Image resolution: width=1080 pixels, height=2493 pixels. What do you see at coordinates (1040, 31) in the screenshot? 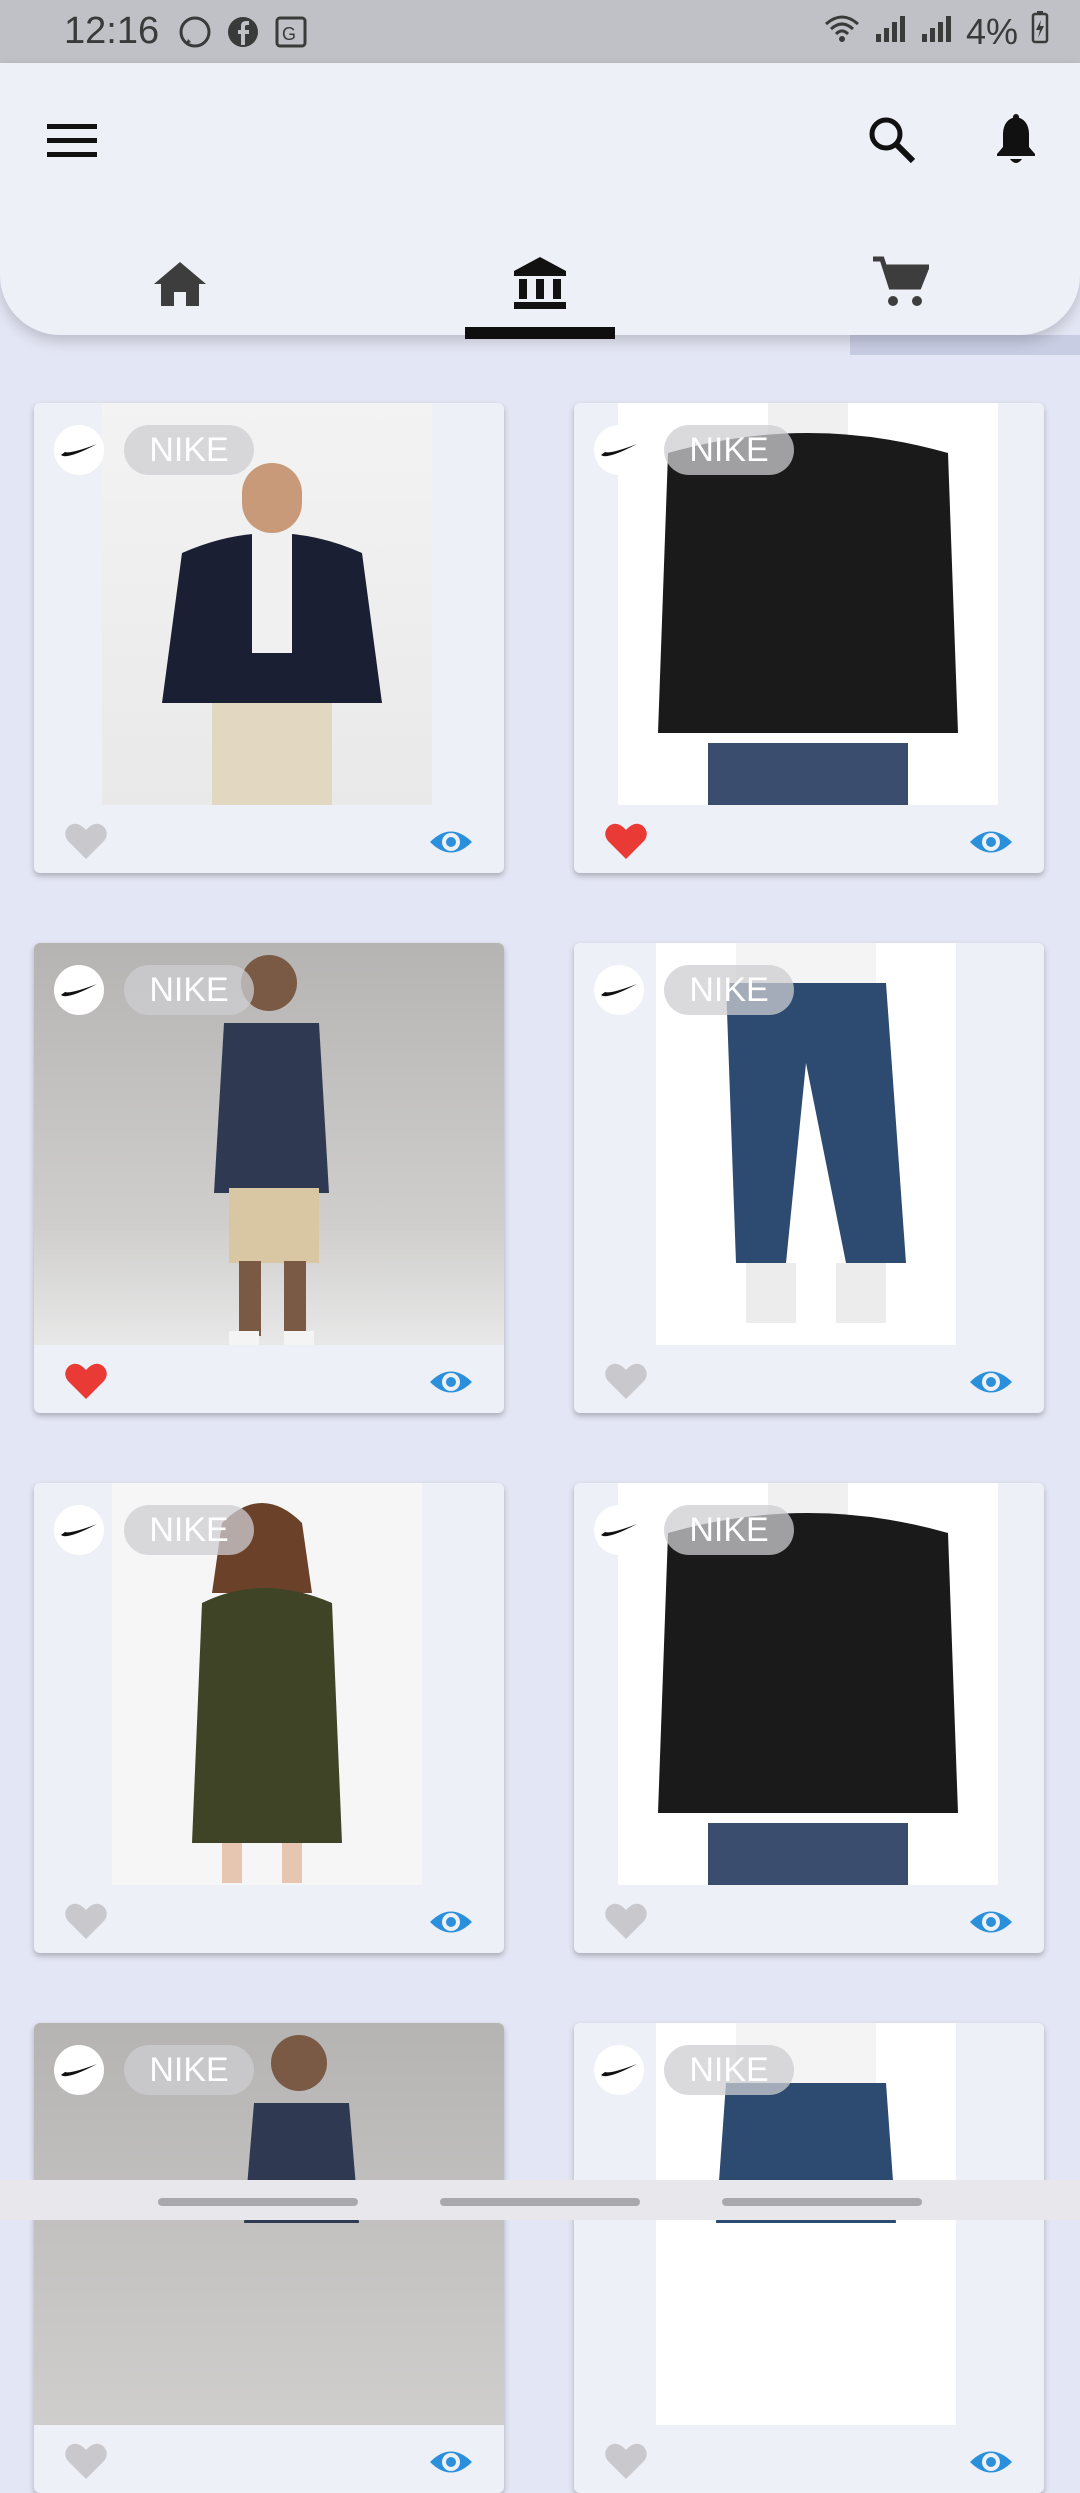
I see `battery-icon` at bounding box center [1040, 31].